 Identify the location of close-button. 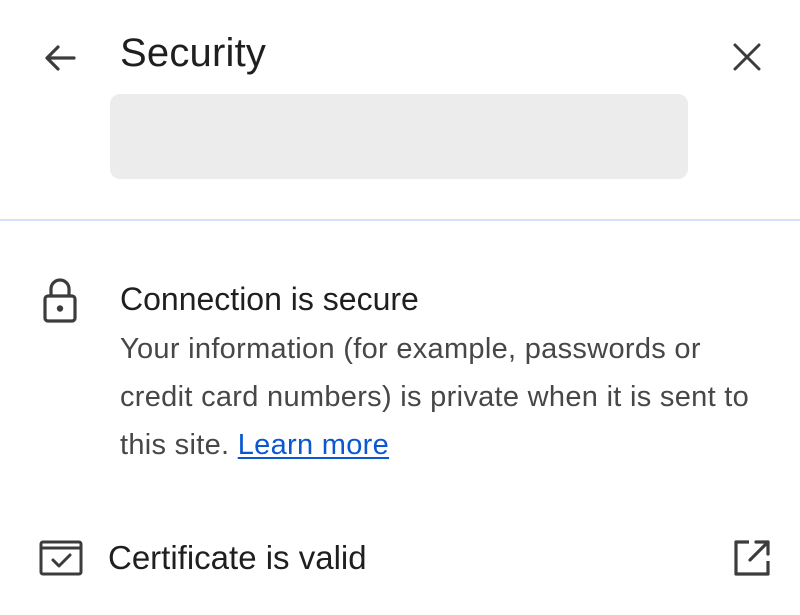
(747, 57).